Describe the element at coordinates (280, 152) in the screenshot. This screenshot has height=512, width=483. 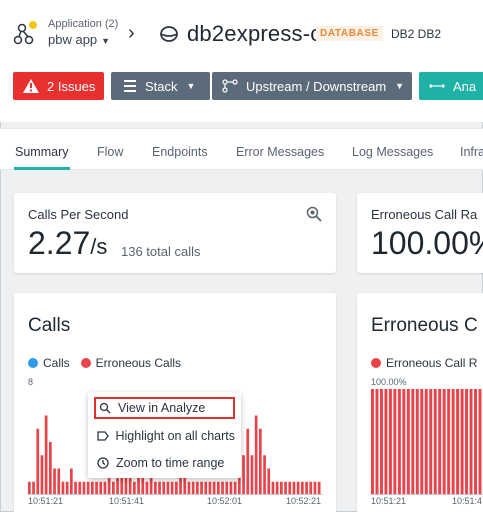
I see `tab-error-messages: Error Messages` at that location.